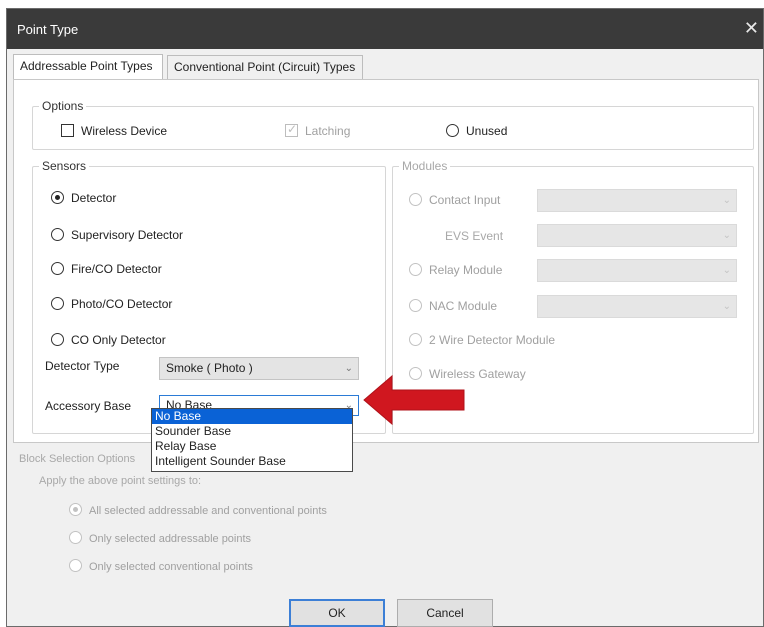 The image size is (764, 627). I want to click on co-only-detector-radio: CO Only Detector, so click(108, 340).